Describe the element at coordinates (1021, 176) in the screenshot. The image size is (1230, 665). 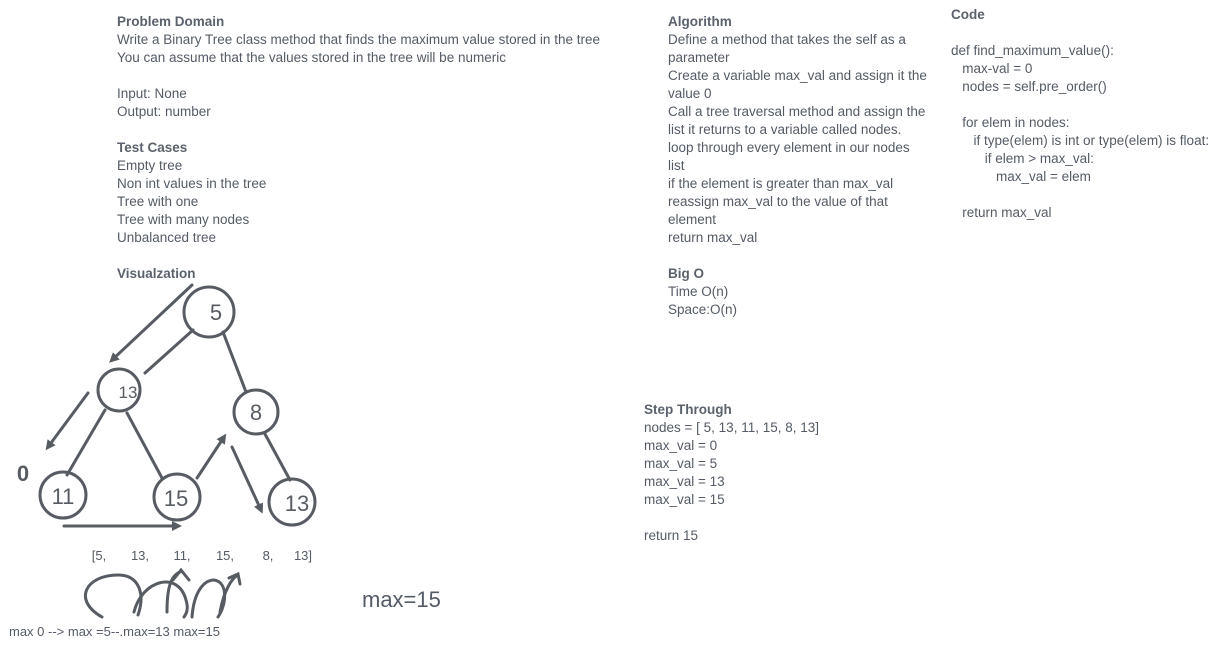
I see `code-line: max_val = elem` at that location.